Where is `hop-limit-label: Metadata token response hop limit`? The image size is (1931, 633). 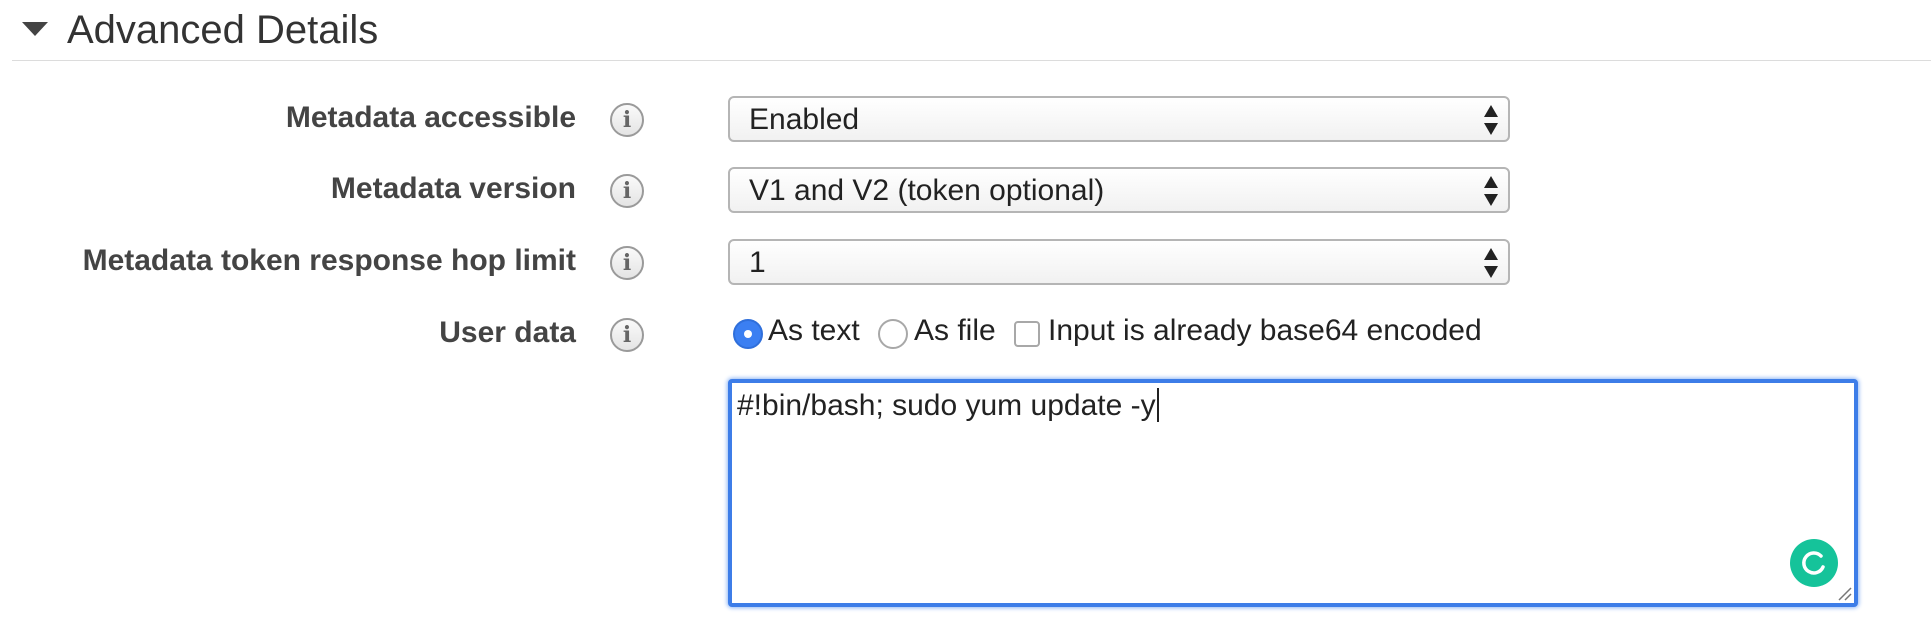 hop-limit-label: Metadata token response hop limit is located at coordinates (329, 260).